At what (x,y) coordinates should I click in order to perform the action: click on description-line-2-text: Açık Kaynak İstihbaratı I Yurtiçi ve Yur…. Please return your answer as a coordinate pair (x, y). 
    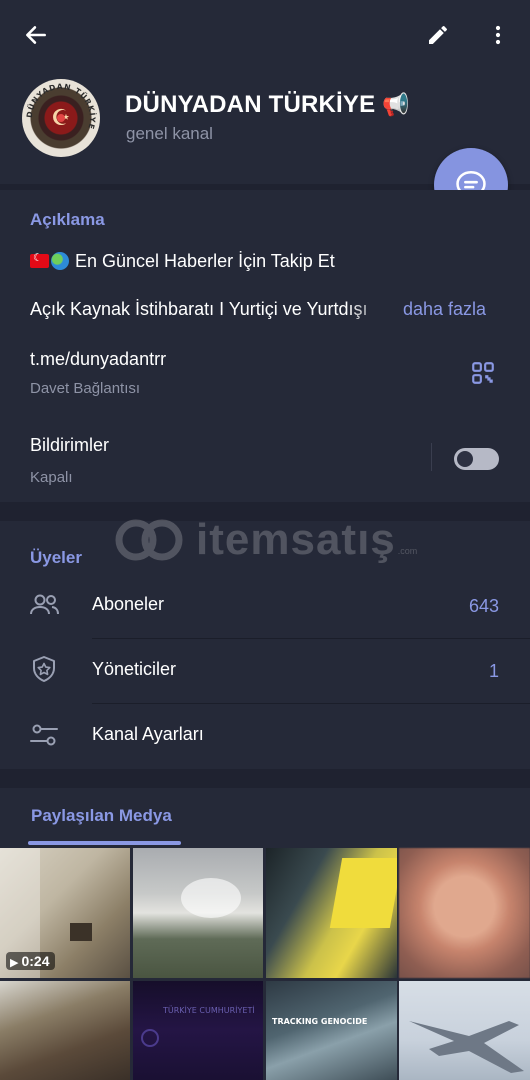
    Looking at the image, I should click on (199, 309).